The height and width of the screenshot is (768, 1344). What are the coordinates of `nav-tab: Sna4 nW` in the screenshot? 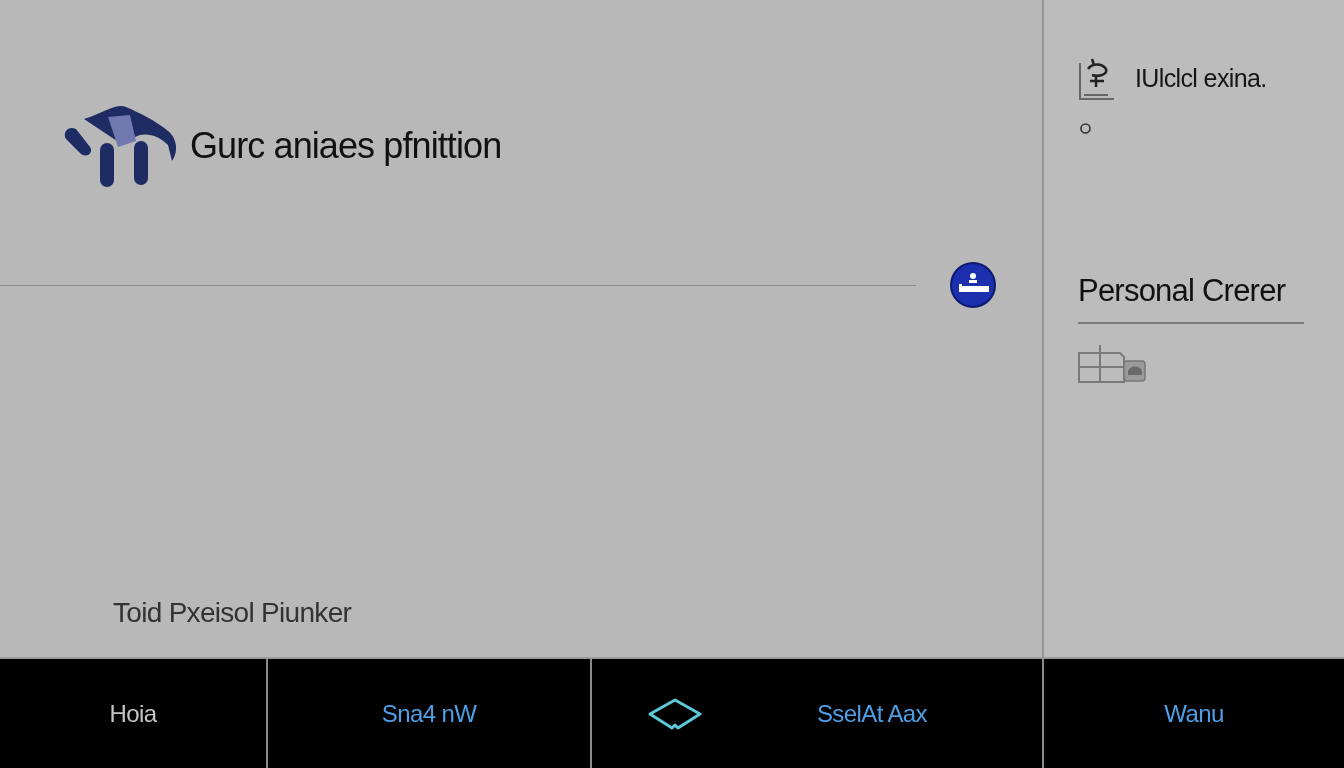 It's located at (429, 713).